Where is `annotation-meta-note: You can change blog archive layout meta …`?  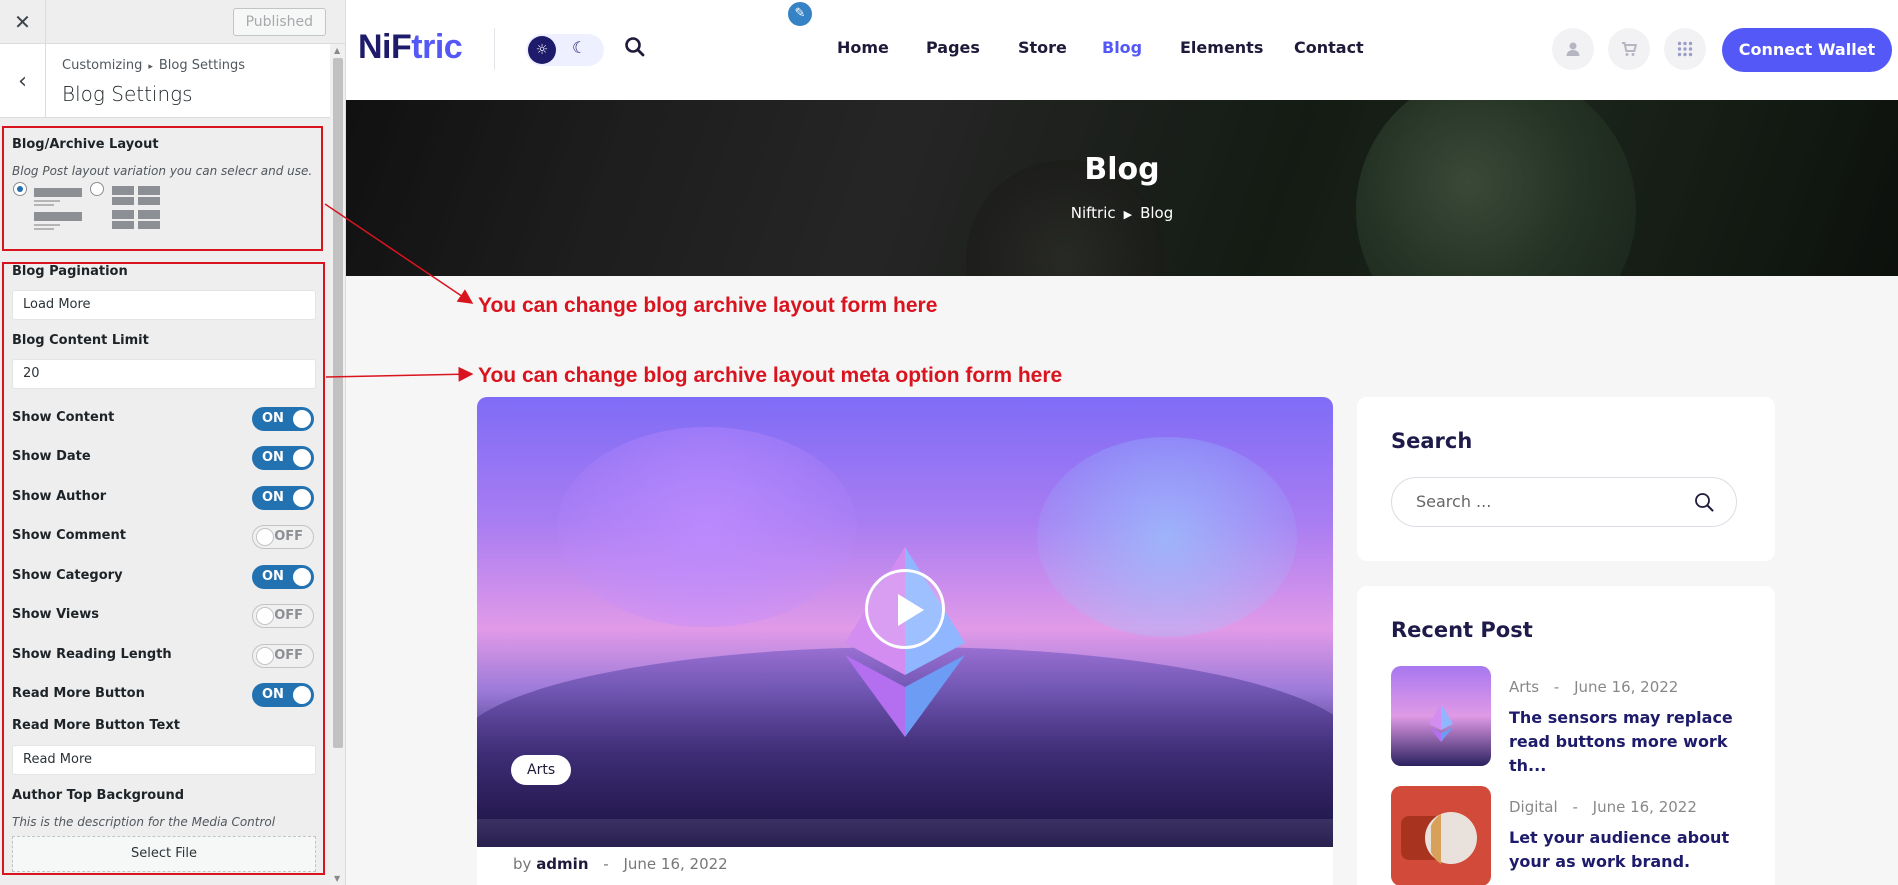
annotation-meta-note: You can change blog archive layout meta … is located at coordinates (770, 375).